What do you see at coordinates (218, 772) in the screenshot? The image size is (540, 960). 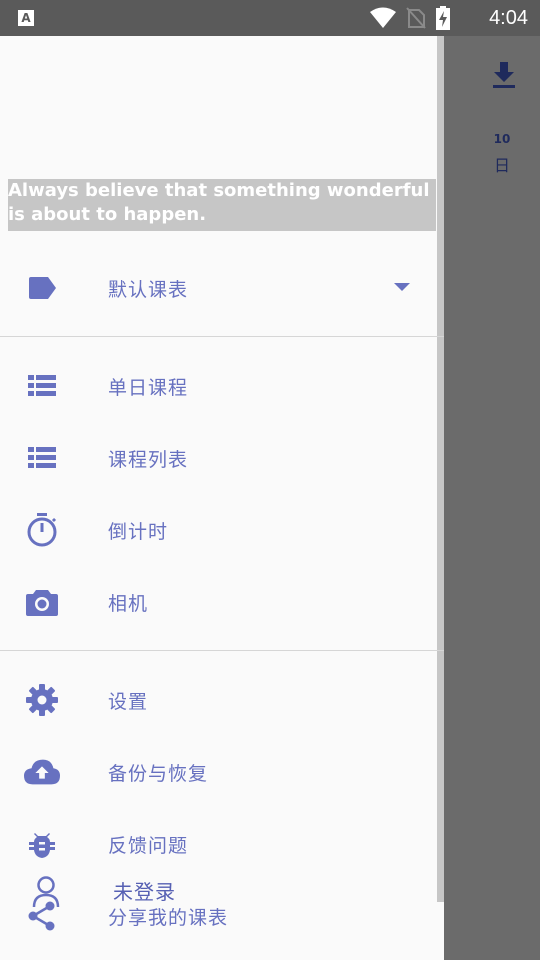 I see `menu-item-backup-restore: 备份与恢复` at bounding box center [218, 772].